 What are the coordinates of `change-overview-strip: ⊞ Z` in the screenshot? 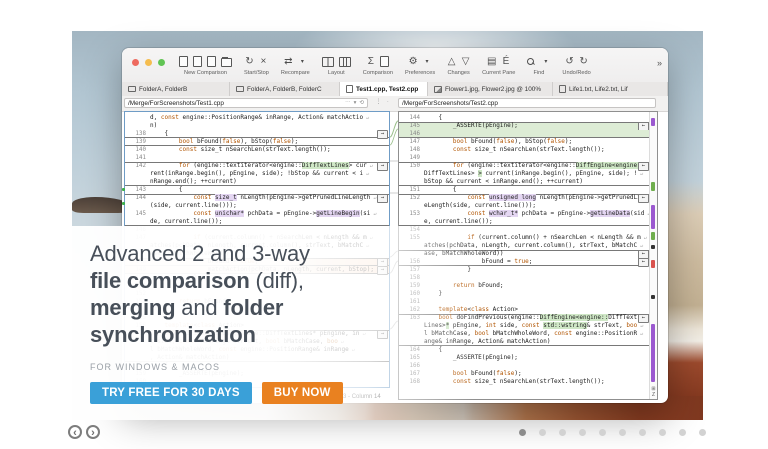 It's located at (653, 255).